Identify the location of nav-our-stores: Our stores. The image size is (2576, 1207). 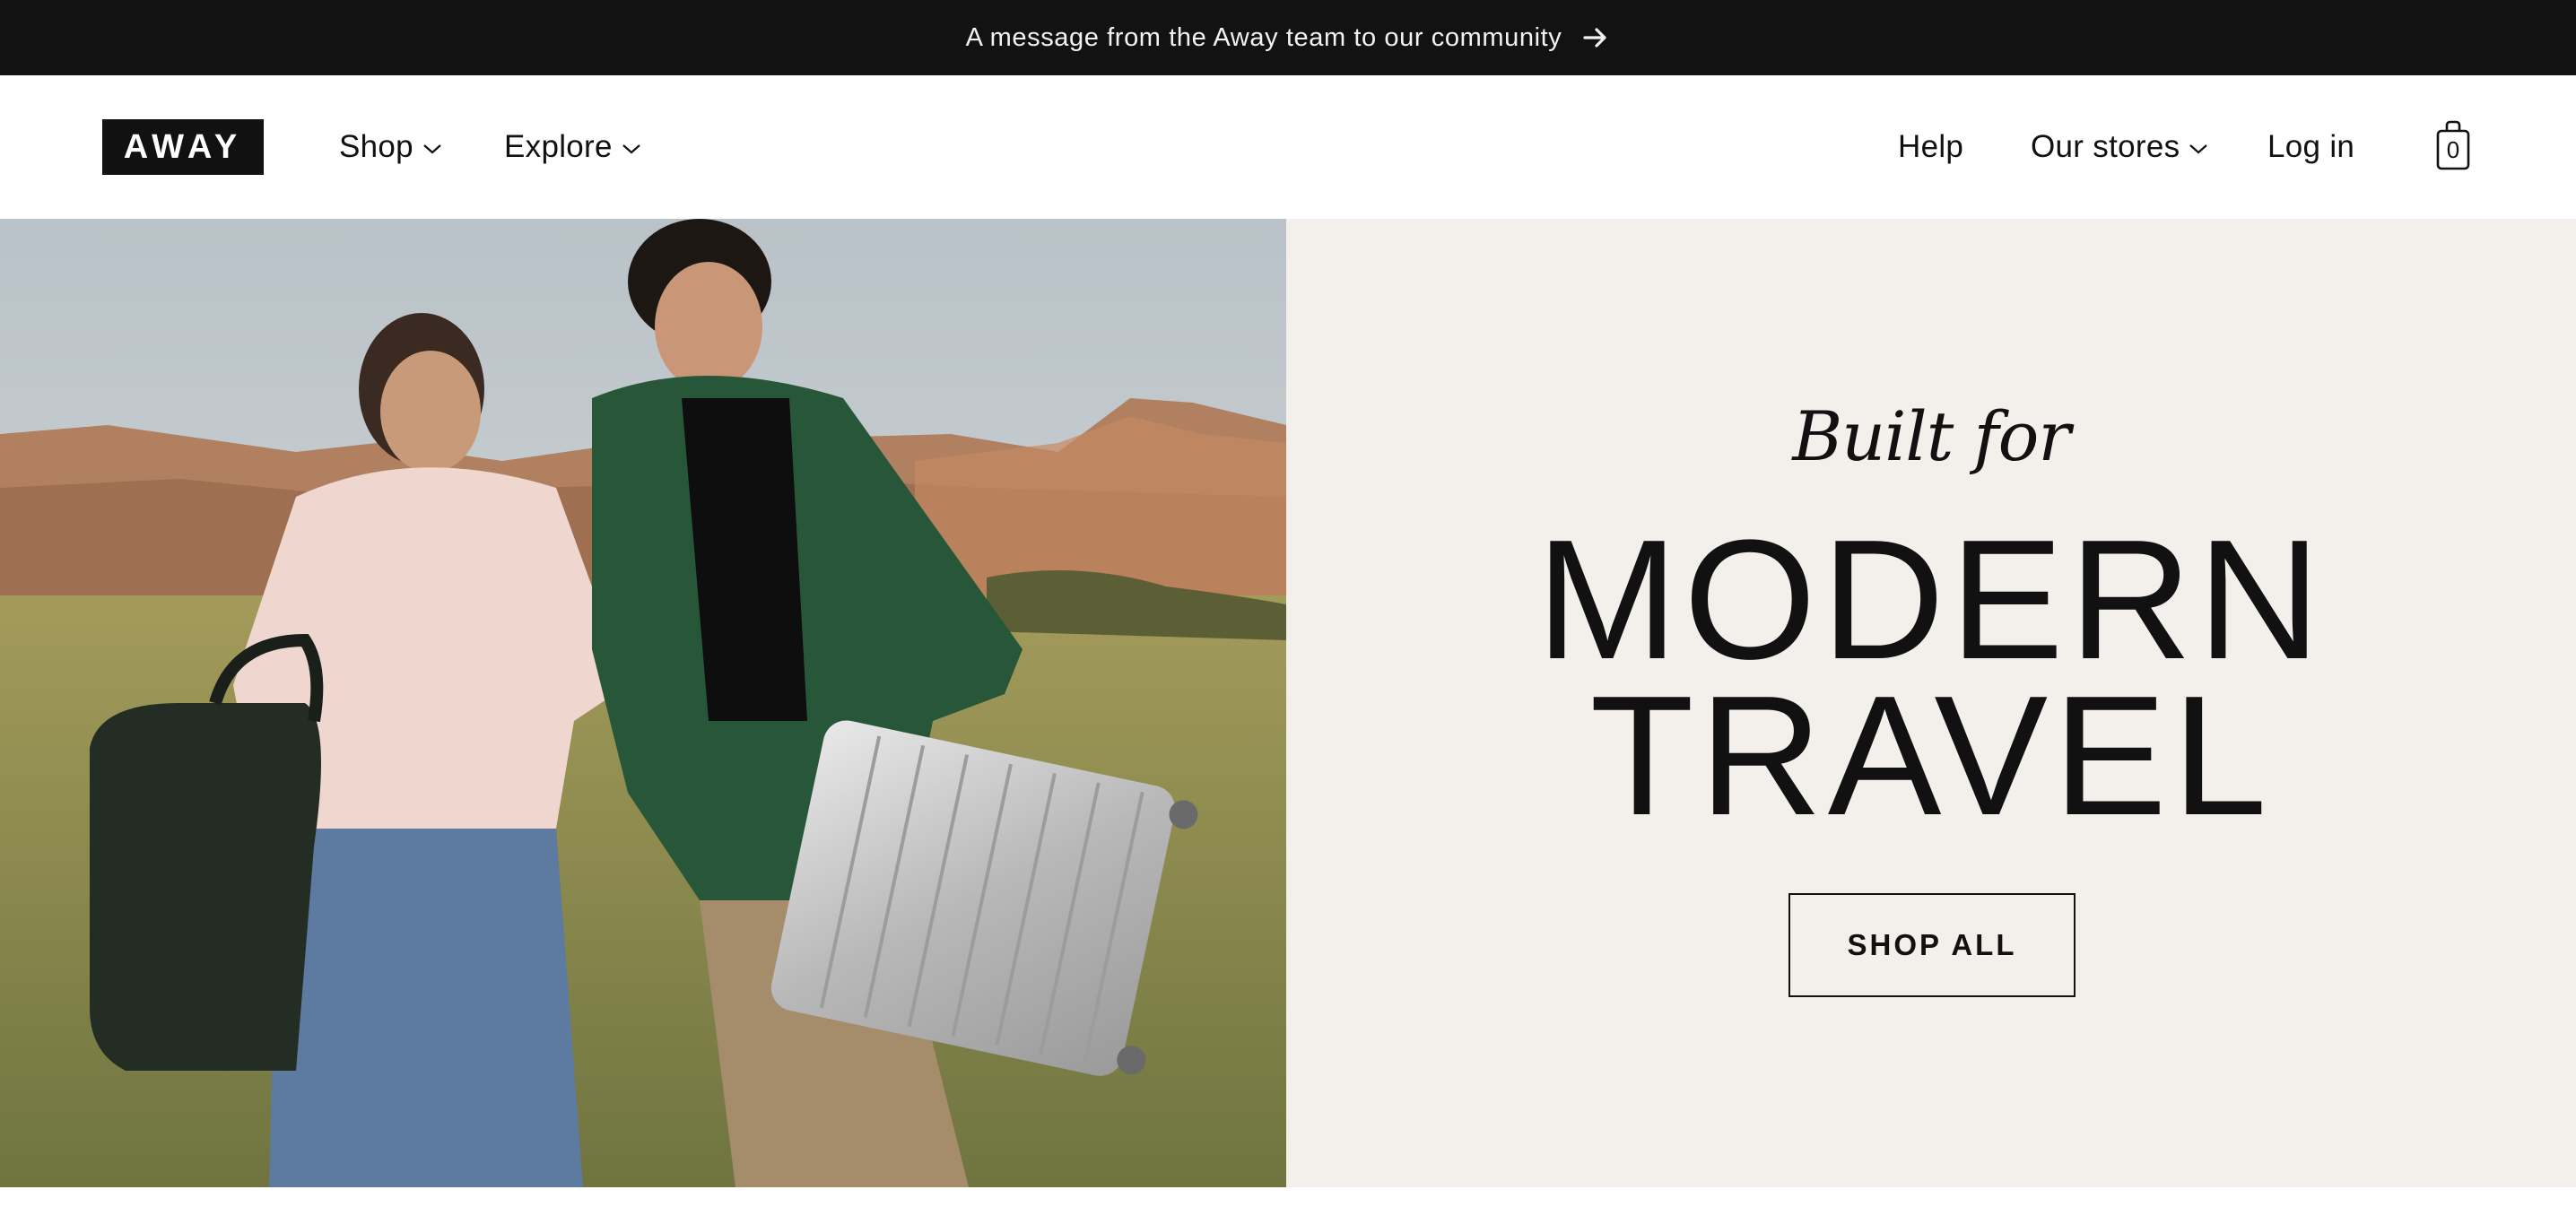
(2119, 147).